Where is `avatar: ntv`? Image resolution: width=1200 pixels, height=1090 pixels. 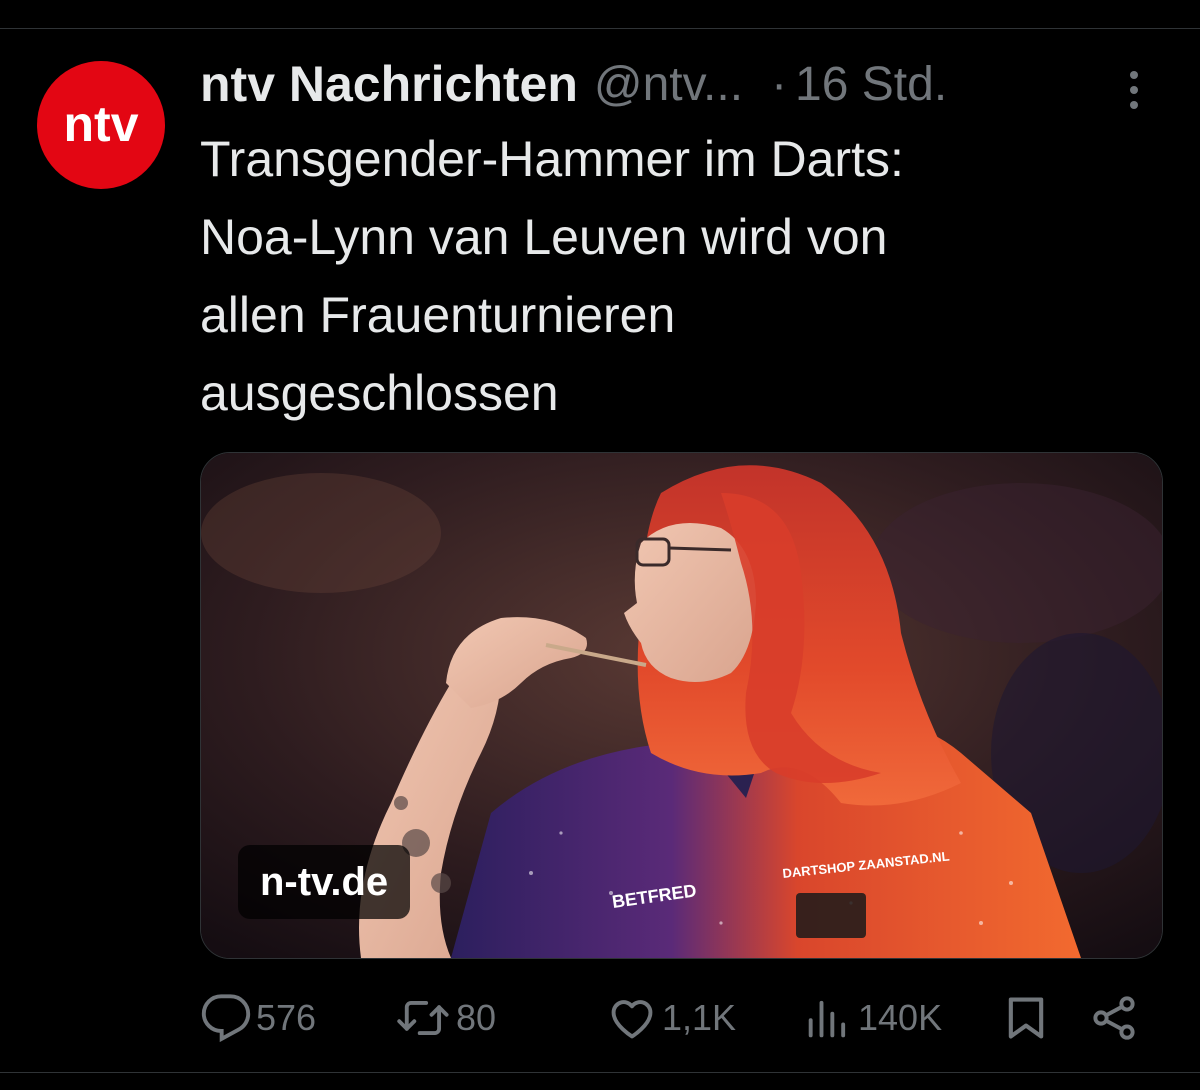
avatar: ntv is located at coordinates (101, 125).